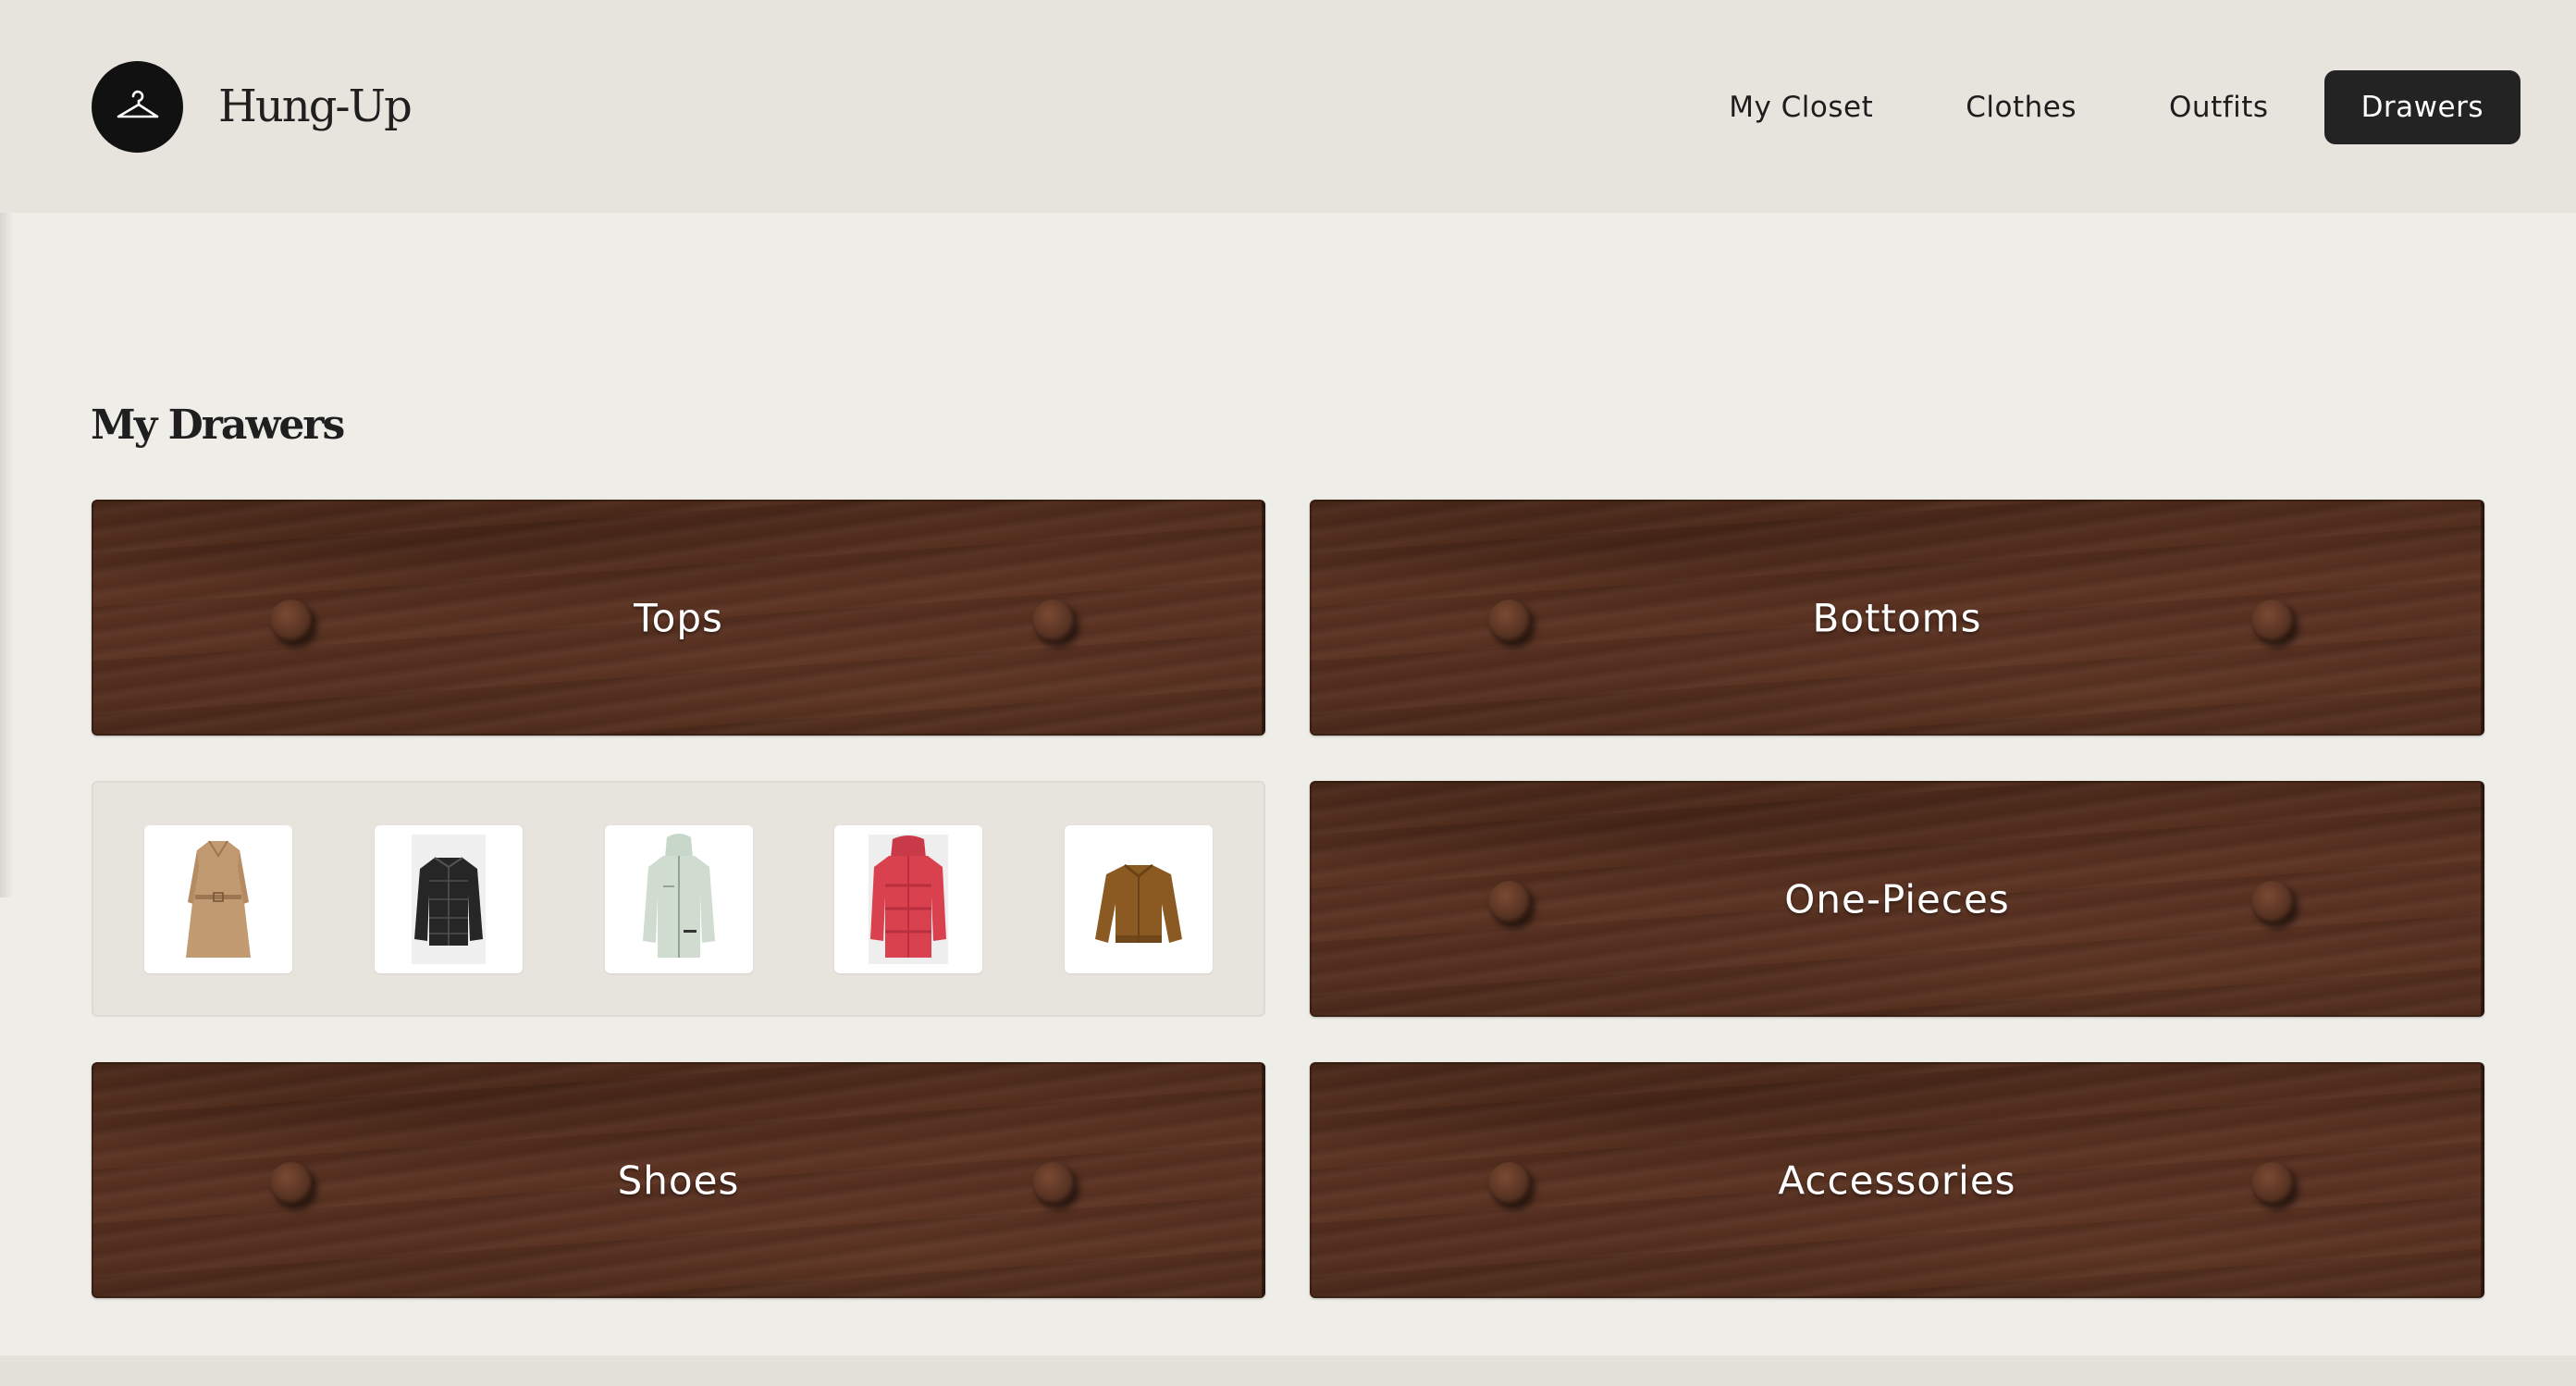 This screenshot has width=2576, height=1386. I want to click on logo, so click(137, 106).